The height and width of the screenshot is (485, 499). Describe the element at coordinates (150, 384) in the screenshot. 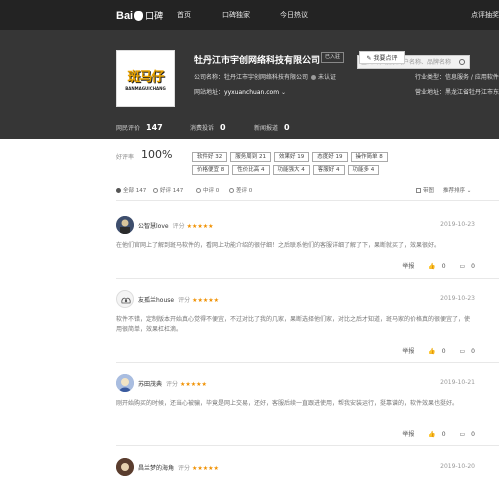

I see `review-username: 苏田茂典` at that location.